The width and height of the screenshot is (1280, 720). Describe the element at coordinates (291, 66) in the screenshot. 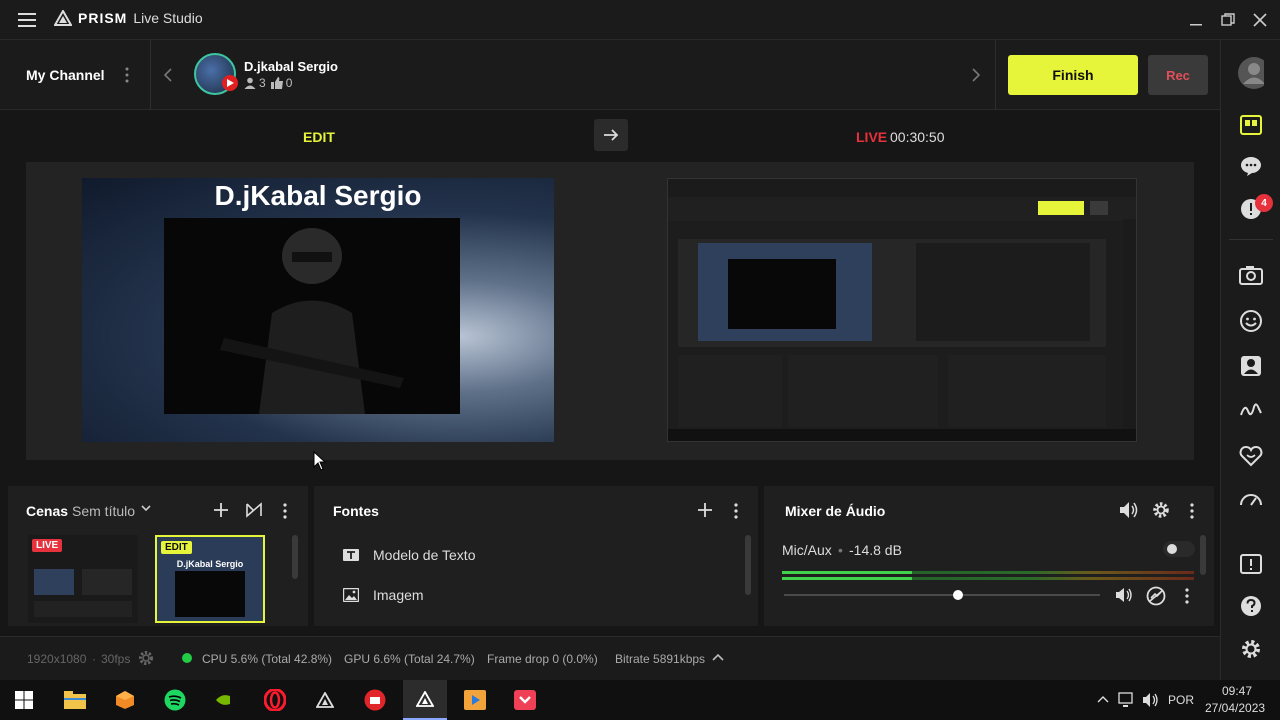

I see `channel-name: D.jkabal Sergio` at that location.